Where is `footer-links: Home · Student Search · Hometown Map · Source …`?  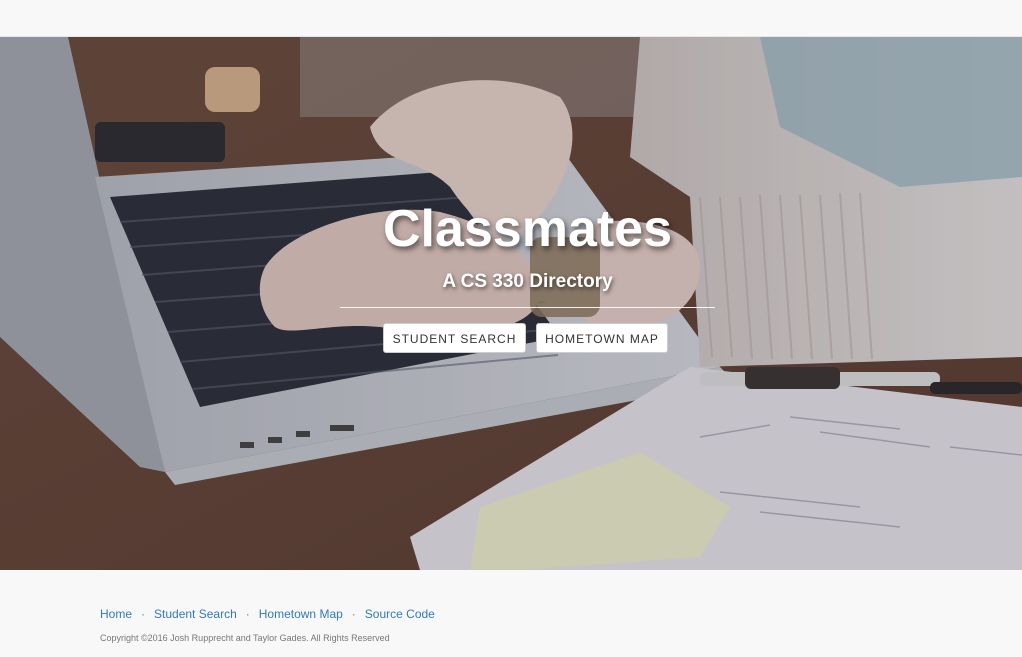 footer-links: Home · Student Search · Hometown Map · Source … is located at coordinates (267, 614).